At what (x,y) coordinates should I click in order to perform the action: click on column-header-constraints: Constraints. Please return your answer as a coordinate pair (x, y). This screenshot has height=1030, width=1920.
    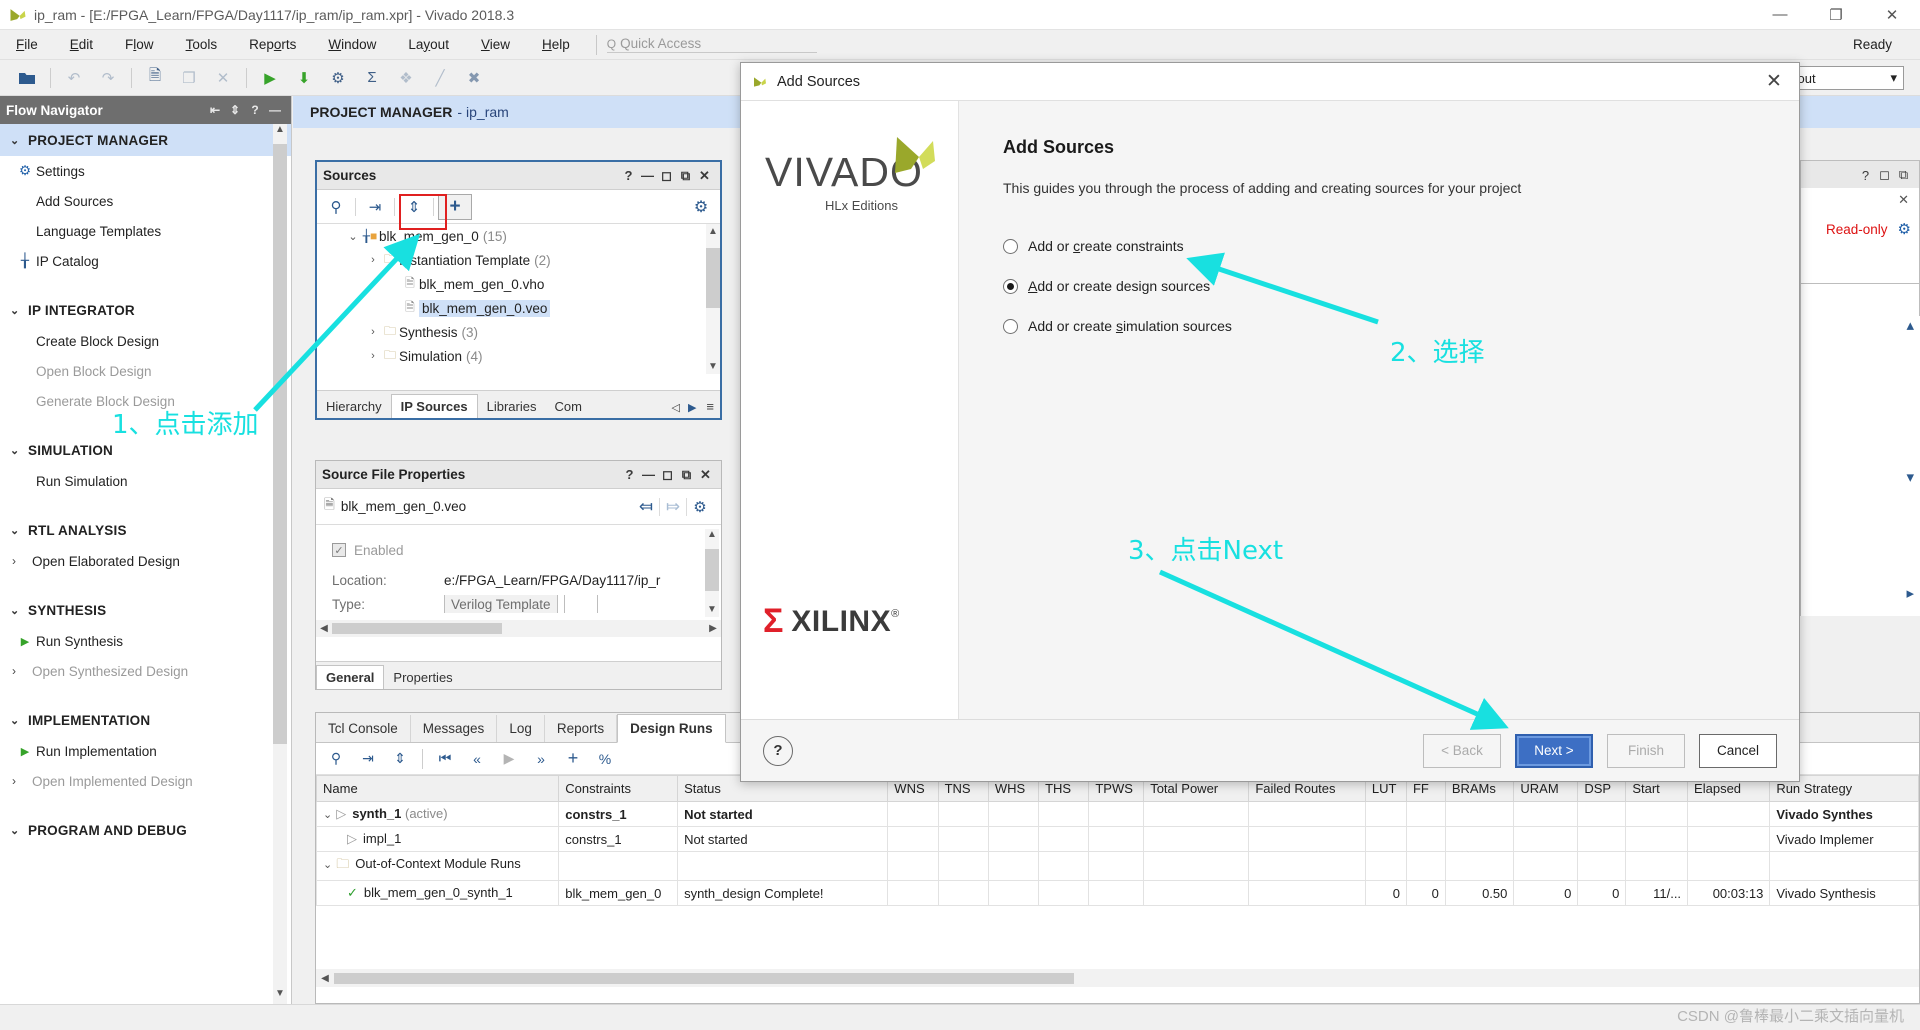
    Looking at the image, I should click on (618, 788).